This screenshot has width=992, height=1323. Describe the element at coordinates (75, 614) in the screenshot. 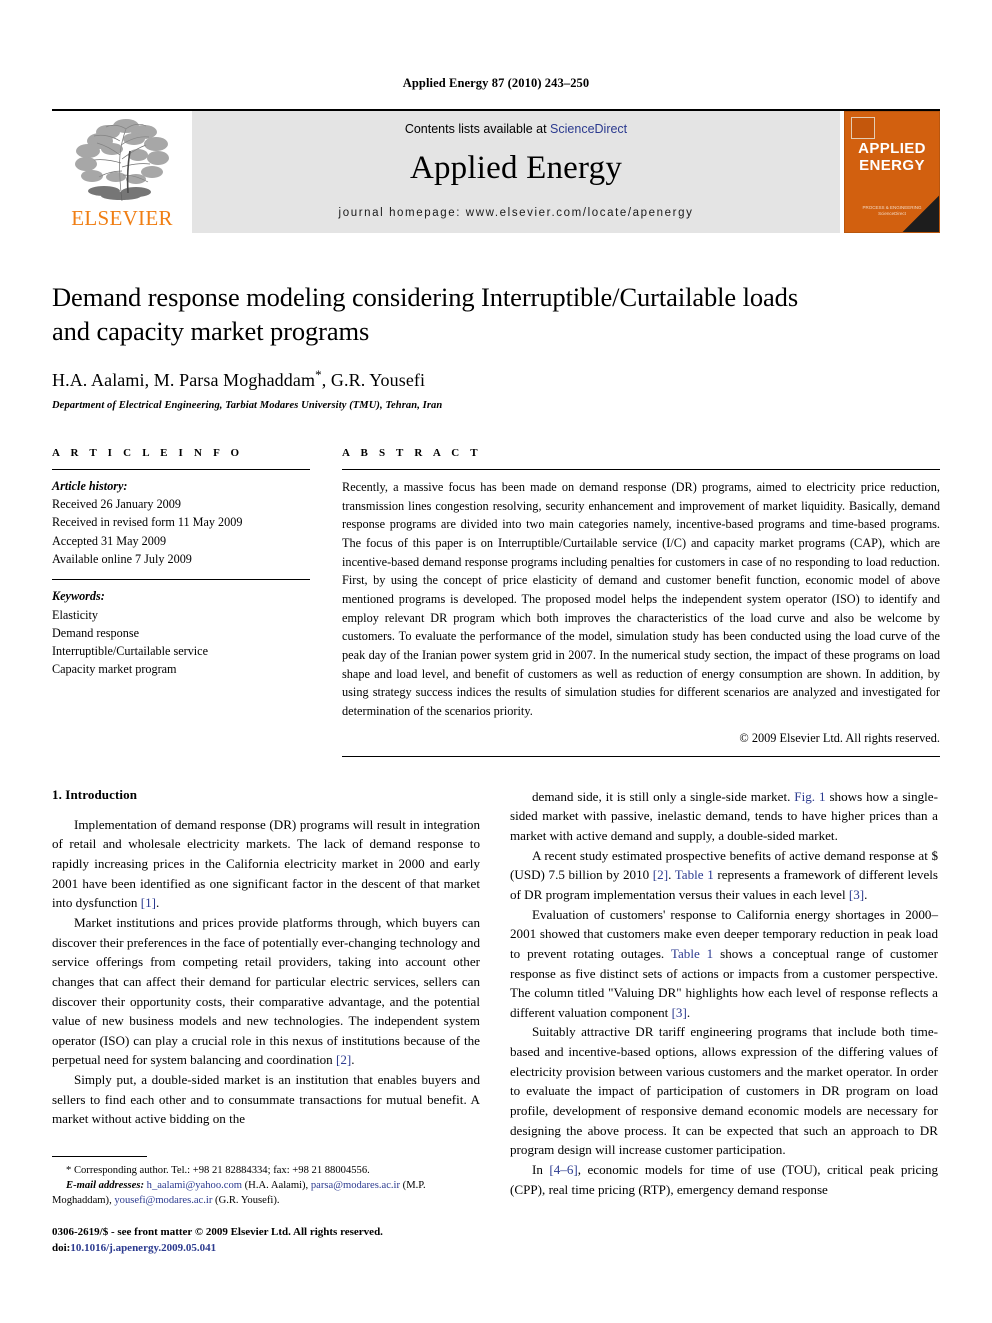

I see `keyword-item: Elasticity` at that location.